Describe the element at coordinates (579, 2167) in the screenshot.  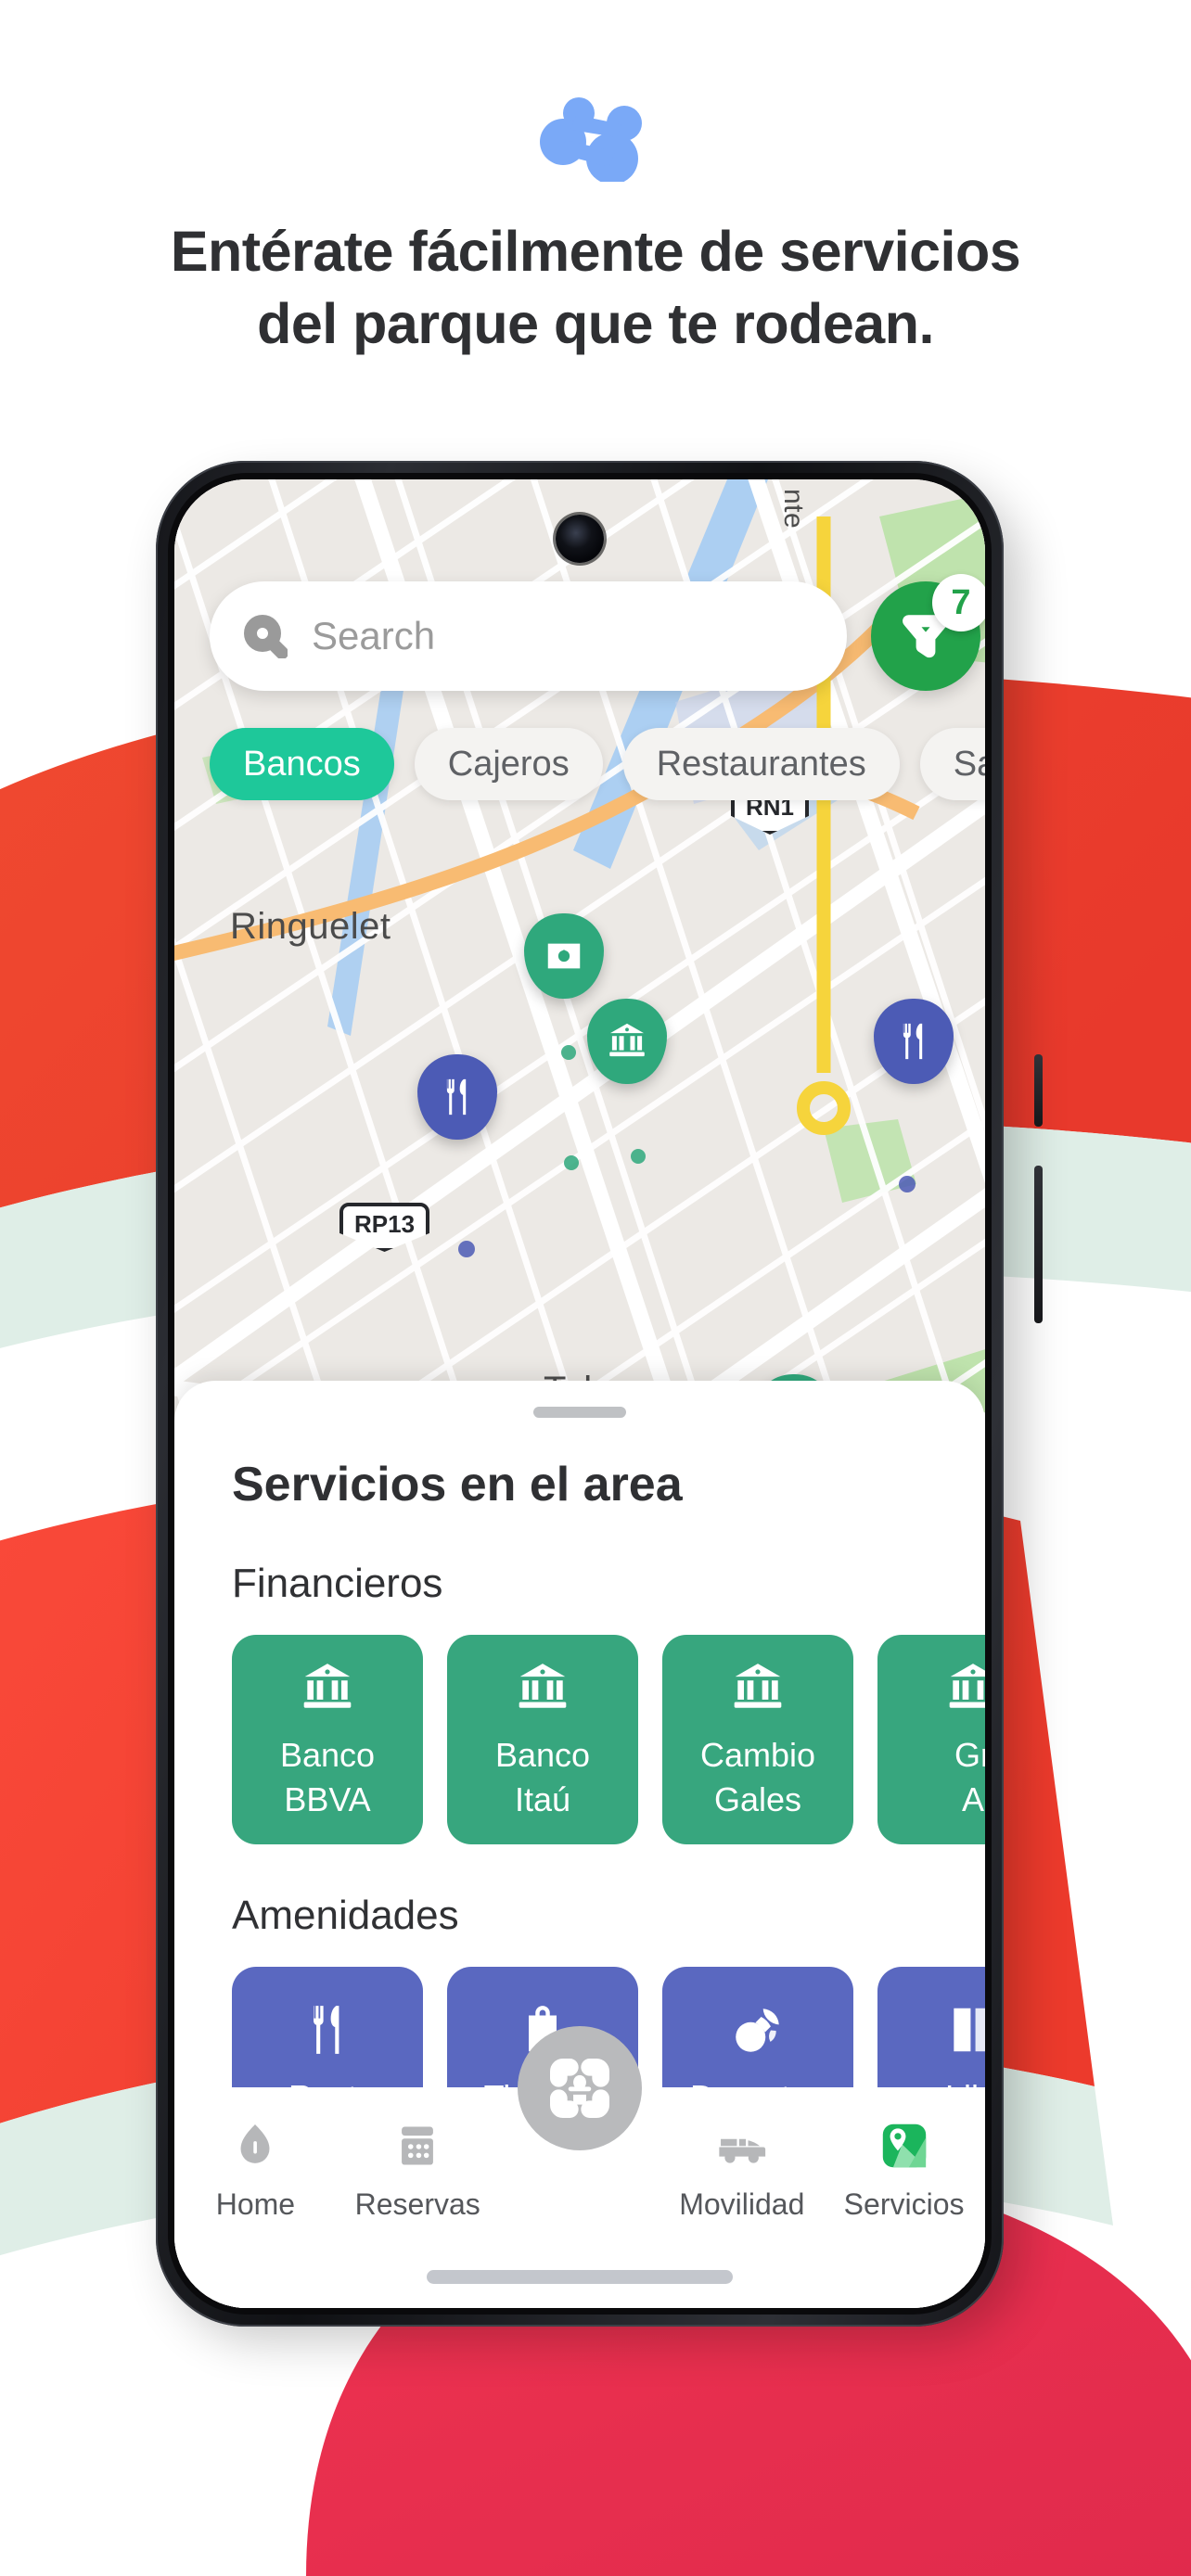
I see `bottom-navigation: Home Reservas Movilidad Servicios` at that location.